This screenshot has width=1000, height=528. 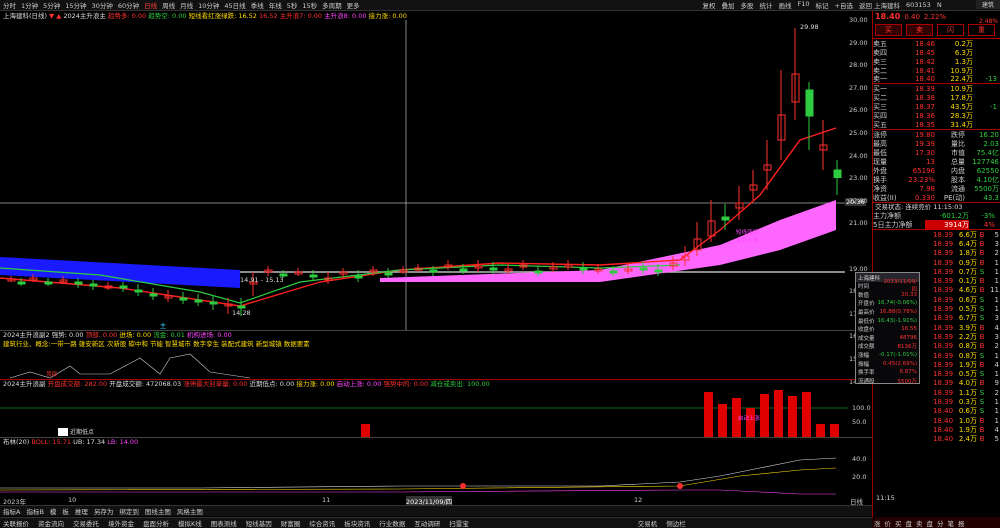 What do you see at coordinates (167, 16) in the screenshot?
I see `stat-trend-down: 趋势空: 0.00` at bounding box center [167, 16].